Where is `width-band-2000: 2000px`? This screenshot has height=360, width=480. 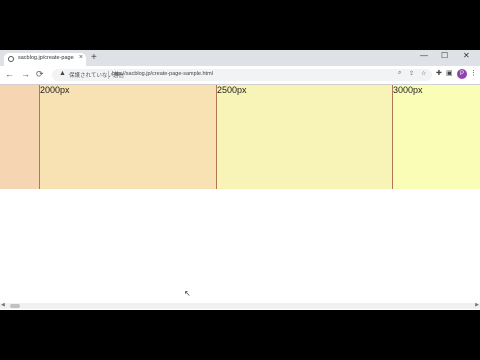 width-band-2000: 2000px is located at coordinates (128, 137).